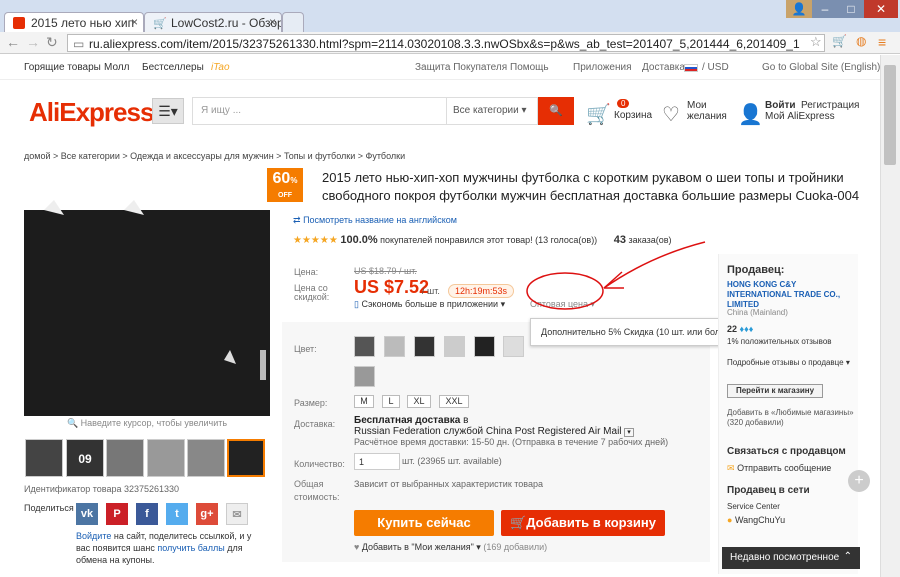 This screenshot has height=577, width=900. What do you see at coordinates (91, 112) in the screenshot?
I see `aliexpress-logo: AliExpress` at bounding box center [91, 112].